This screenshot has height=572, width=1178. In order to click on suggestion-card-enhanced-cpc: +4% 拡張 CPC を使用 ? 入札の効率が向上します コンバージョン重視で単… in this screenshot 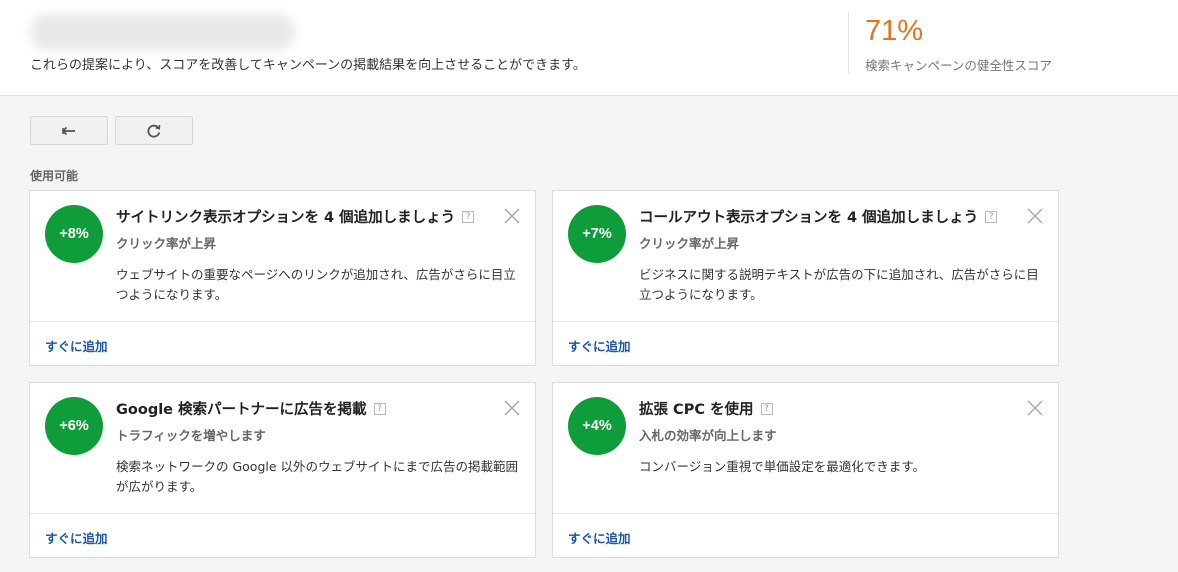, I will do `click(805, 470)`.